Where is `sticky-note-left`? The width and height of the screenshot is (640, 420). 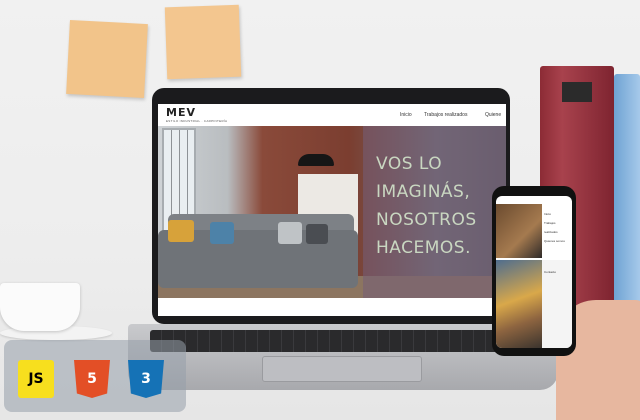
sticky-note-left is located at coordinates (107, 59).